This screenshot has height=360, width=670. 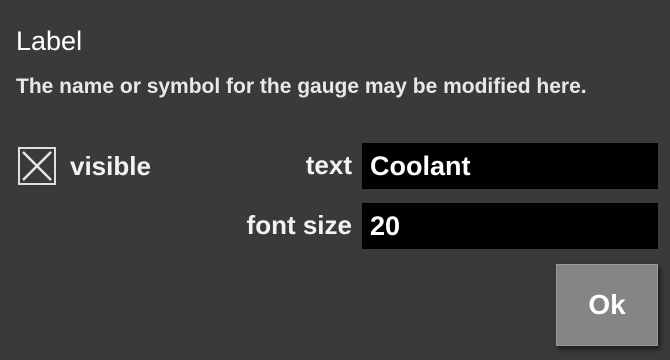 I want to click on visible-option: visible, so click(x=84, y=166).